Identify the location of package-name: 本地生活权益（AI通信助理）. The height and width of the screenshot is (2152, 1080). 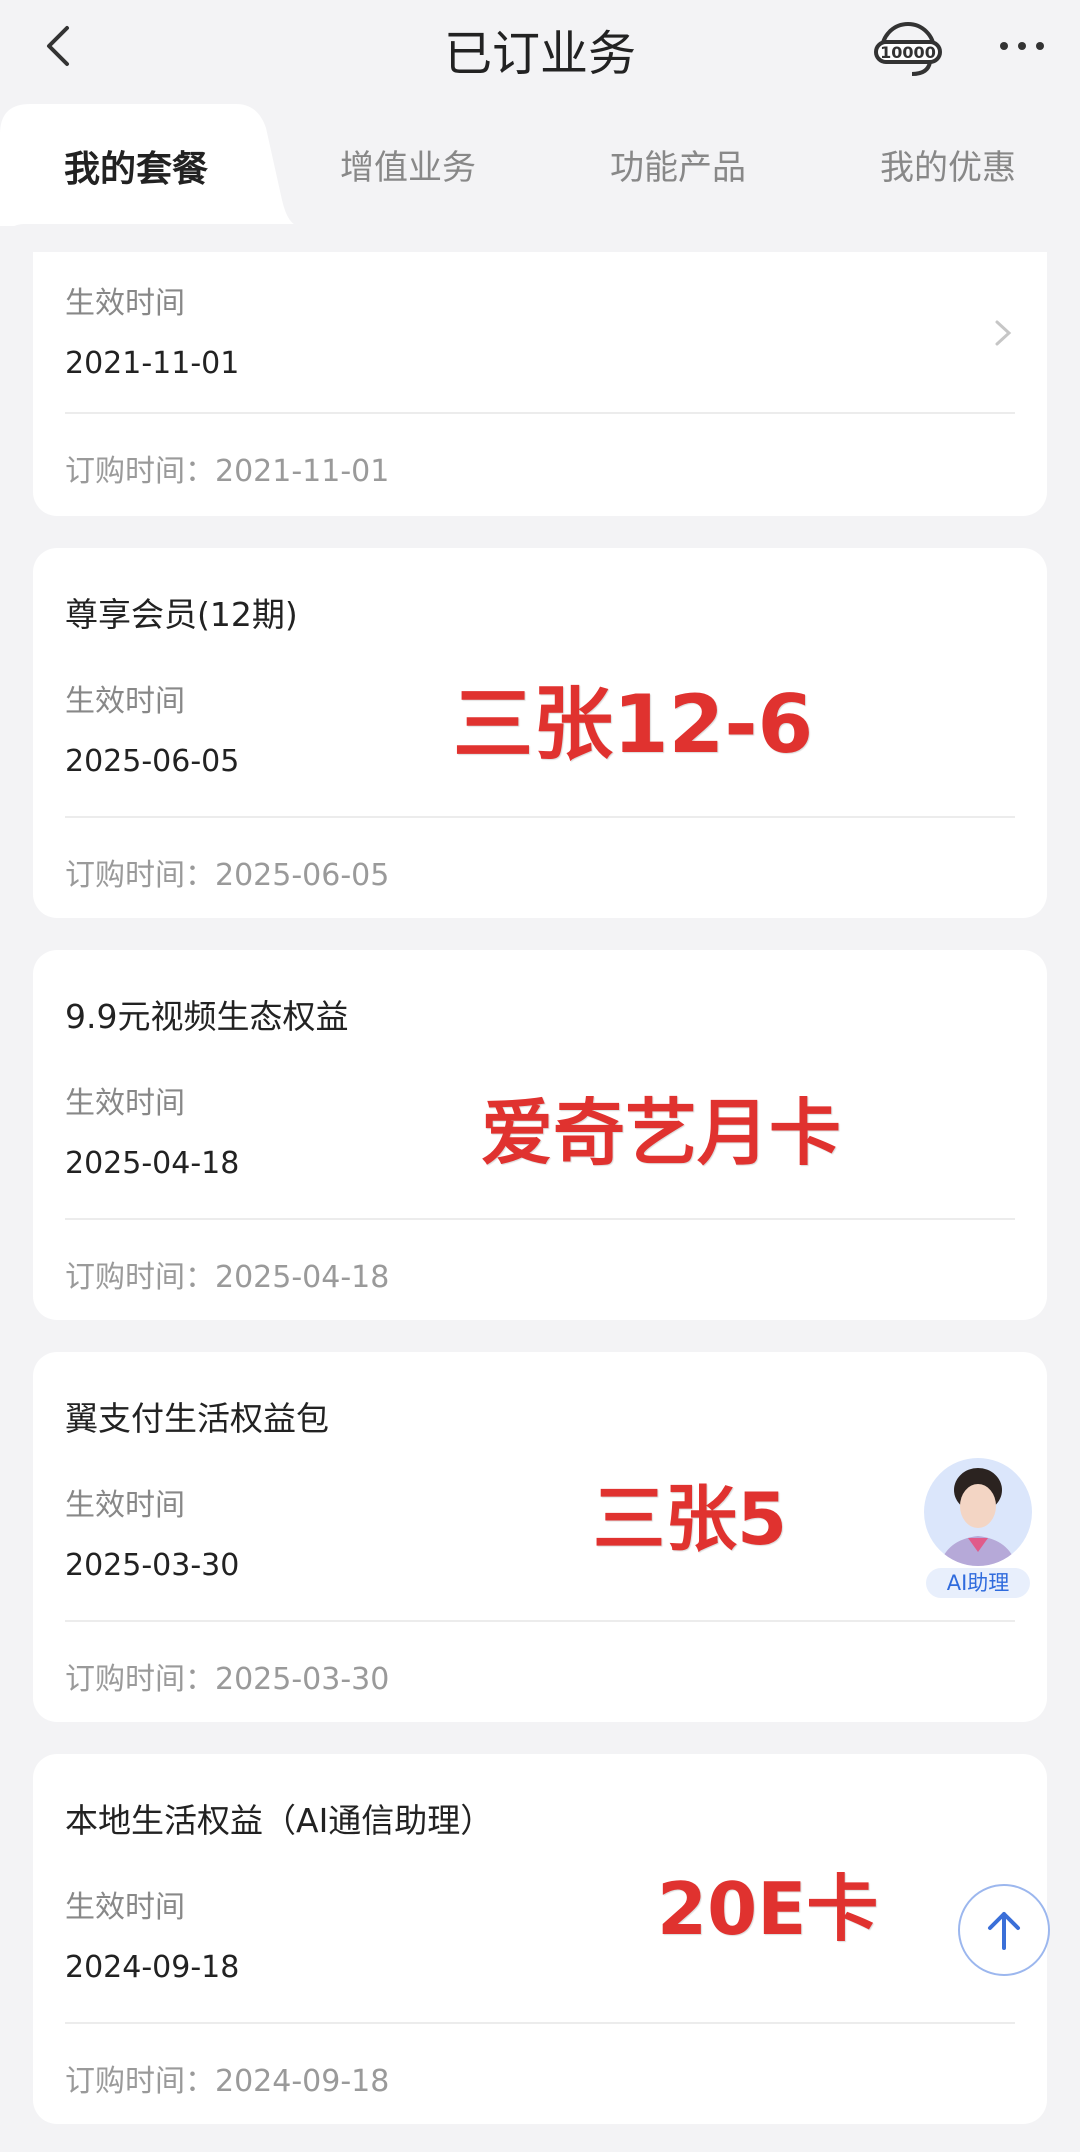
(279, 1820).